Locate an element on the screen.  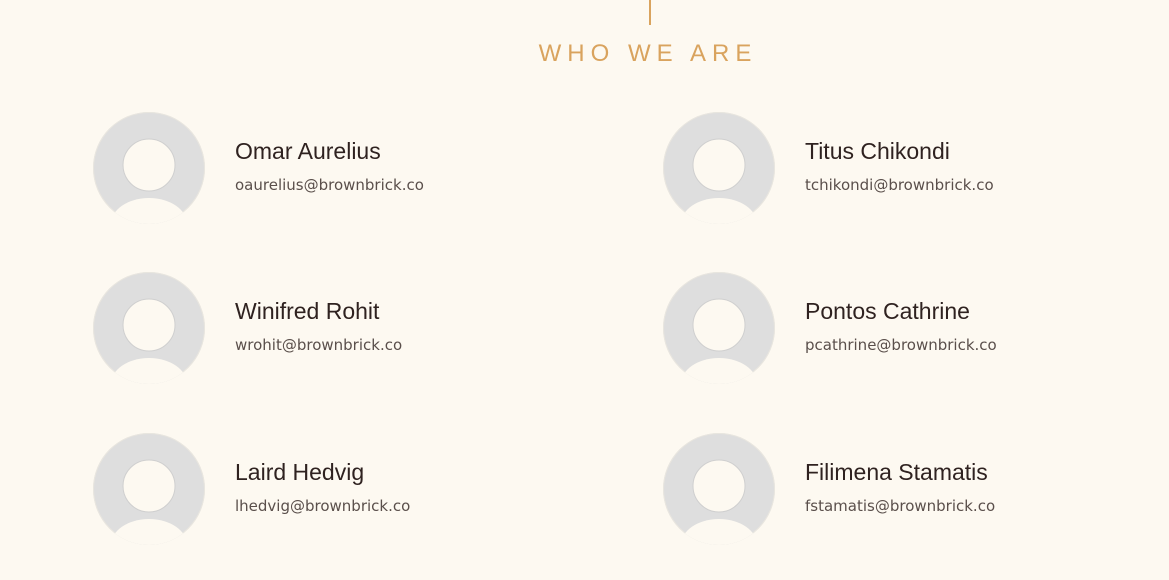
member-name: Titus Chikondi is located at coordinates (877, 151).